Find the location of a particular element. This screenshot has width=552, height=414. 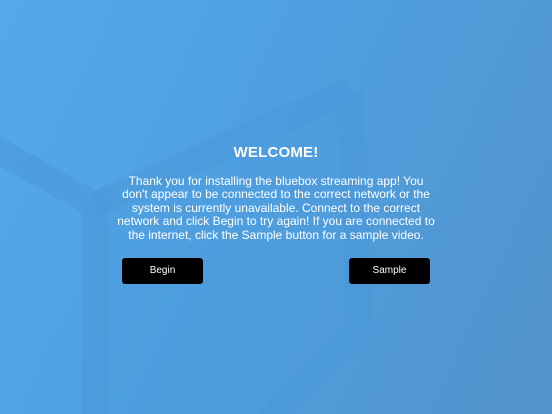

welcome-title: WELCOME! is located at coordinates (276, 152).